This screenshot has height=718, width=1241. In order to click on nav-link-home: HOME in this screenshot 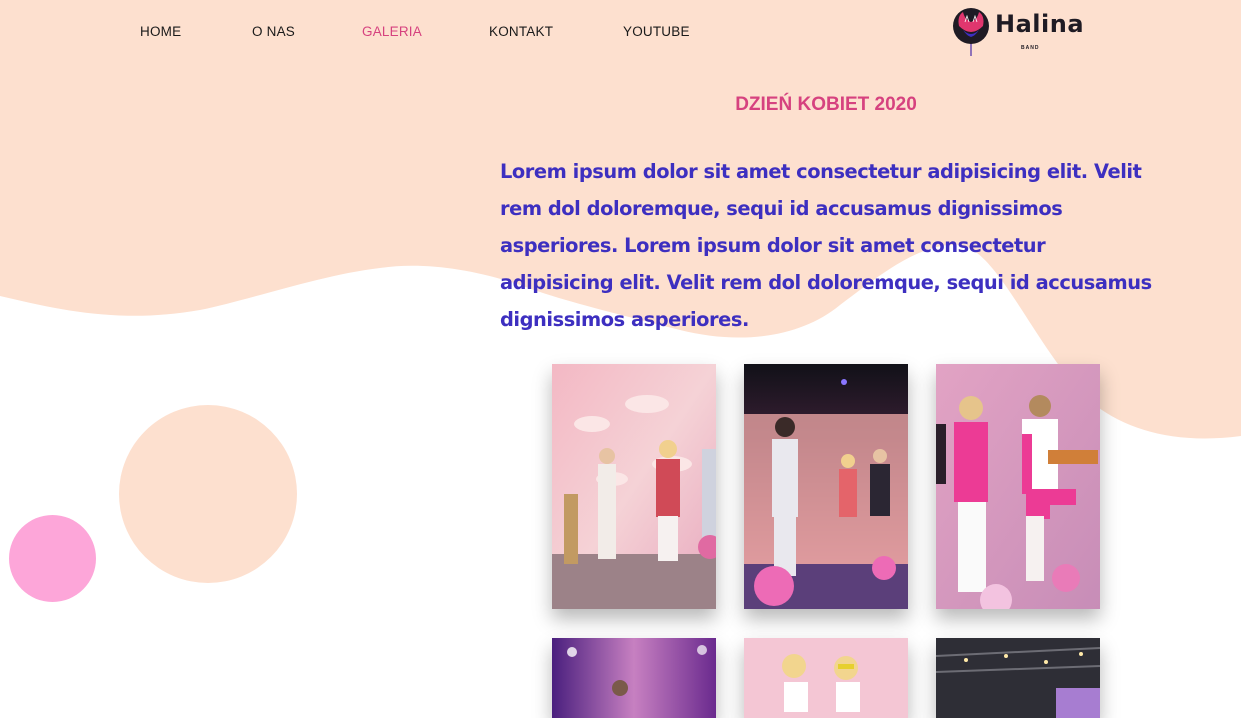, I will do `click(160, 32)`.